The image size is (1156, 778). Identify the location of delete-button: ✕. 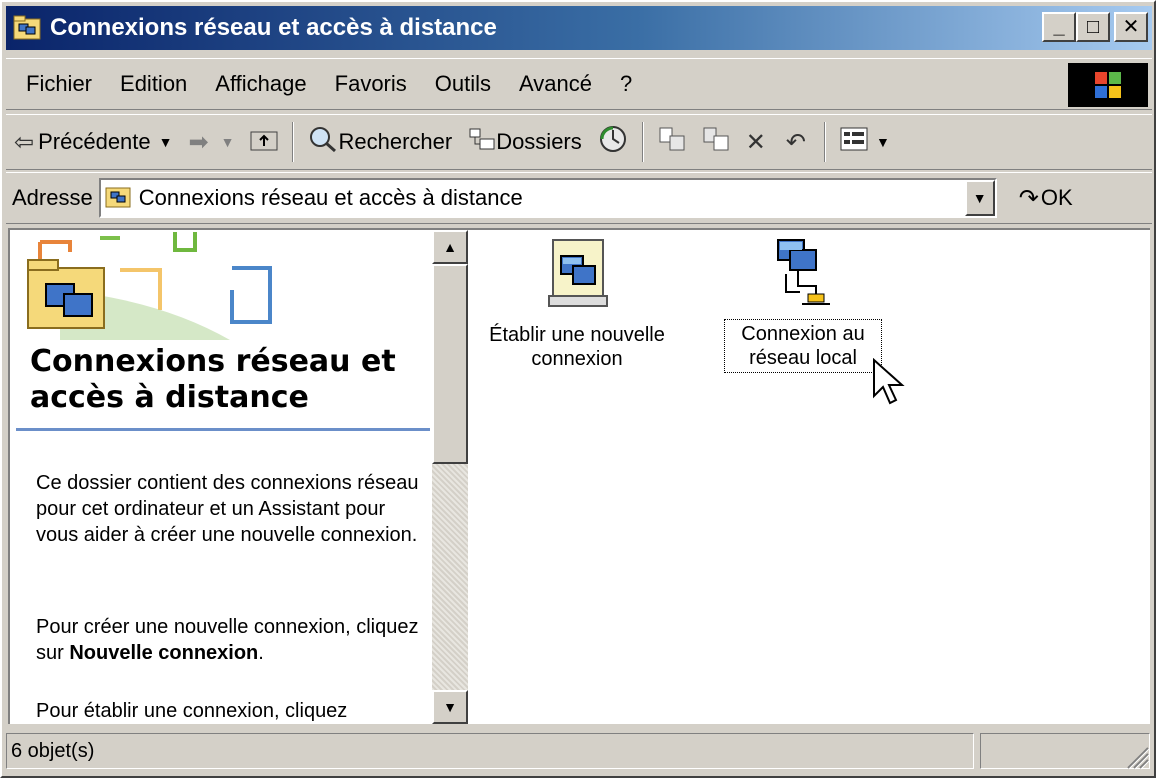
(758, 142).